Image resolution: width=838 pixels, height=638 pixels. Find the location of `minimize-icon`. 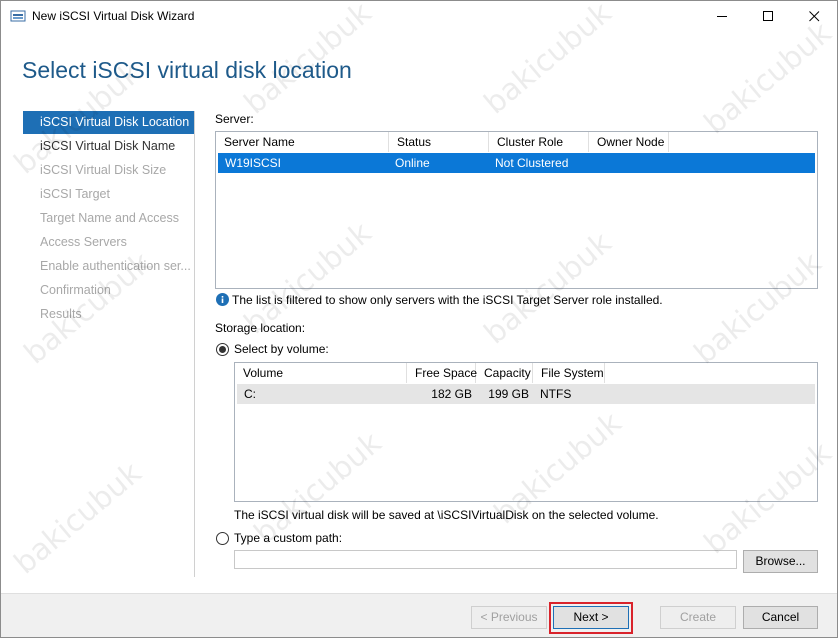

minimize-icon is located at coordinates (721, 16).